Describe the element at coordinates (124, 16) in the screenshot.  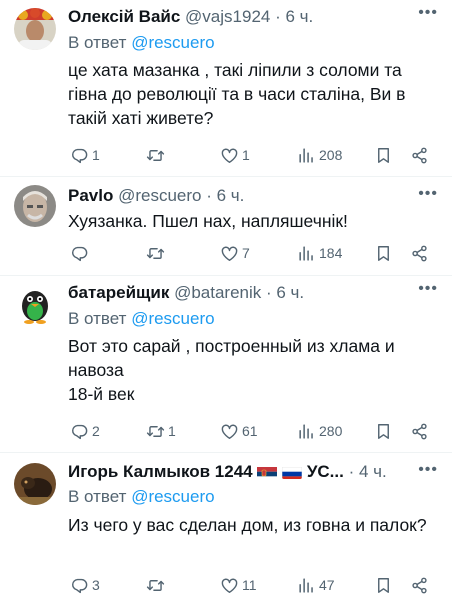
I see `display-name: Олексій Вайс` at that location.